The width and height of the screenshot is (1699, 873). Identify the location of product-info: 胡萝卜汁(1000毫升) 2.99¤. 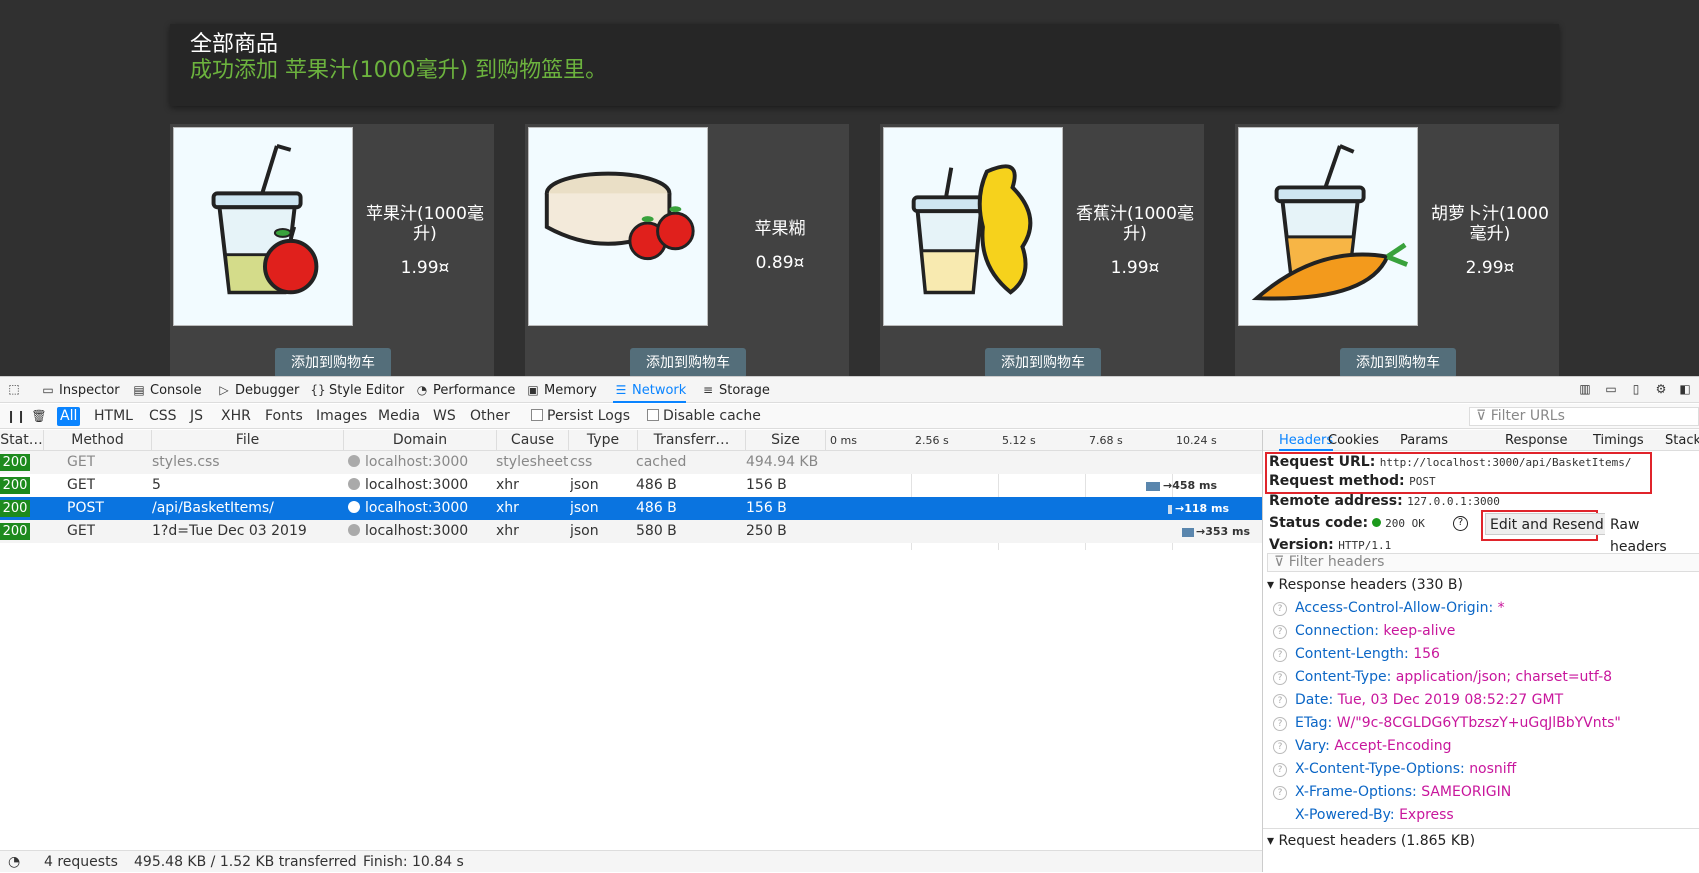
(1490, 241).